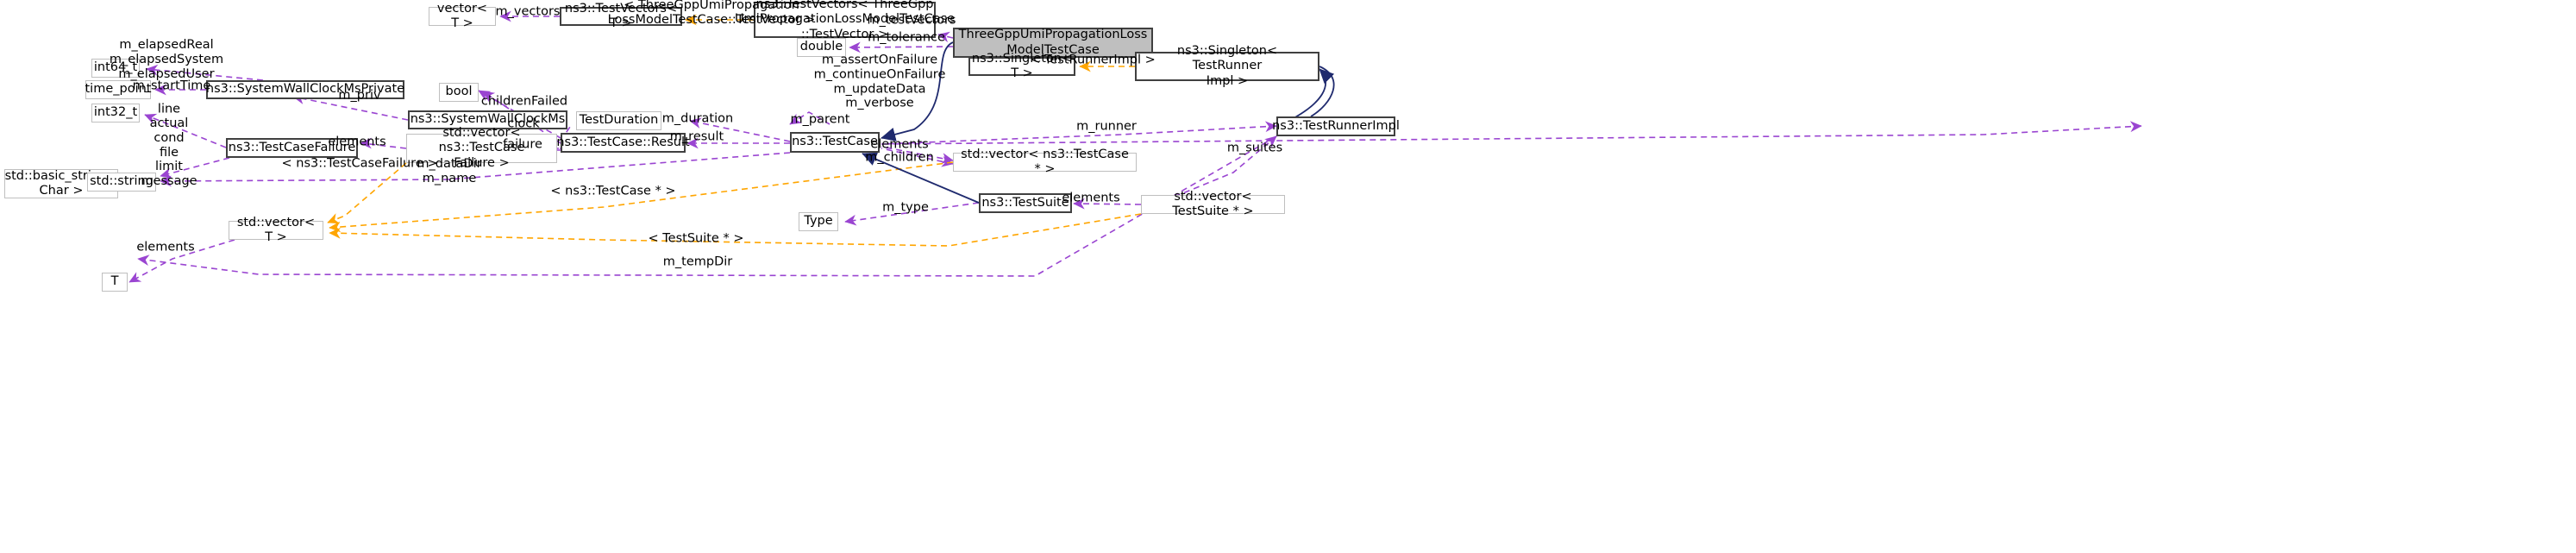 This screenshot has width=2576, height=553. I want to click on edge-label-m-duration: m_duration, so click(697, 119).